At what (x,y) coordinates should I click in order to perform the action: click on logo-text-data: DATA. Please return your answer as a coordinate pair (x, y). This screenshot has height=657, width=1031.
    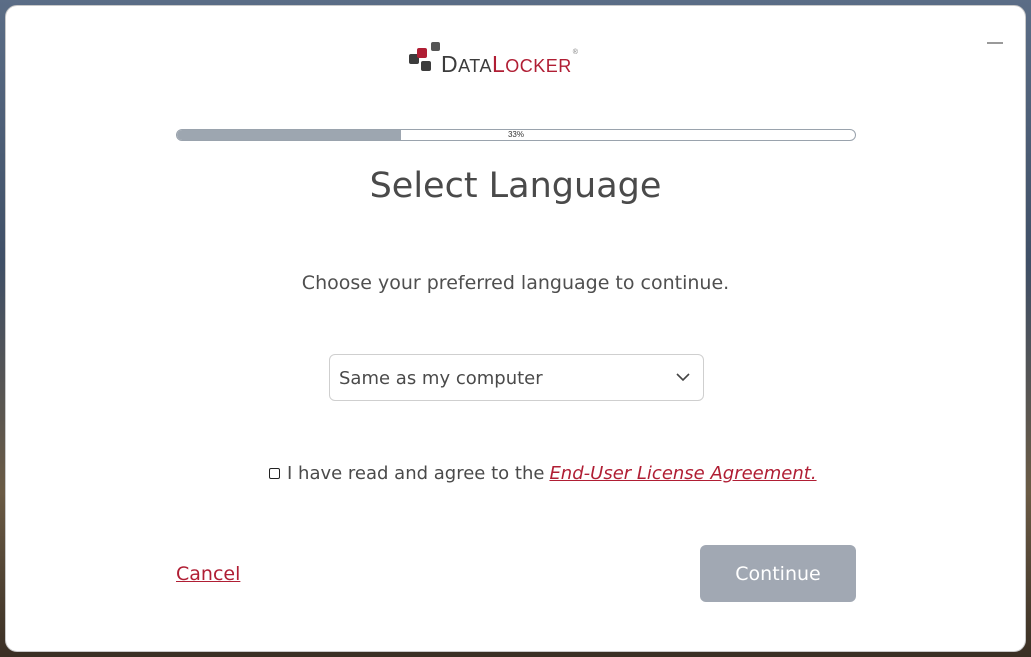
    Looking at the image, I should click on (466, 63).